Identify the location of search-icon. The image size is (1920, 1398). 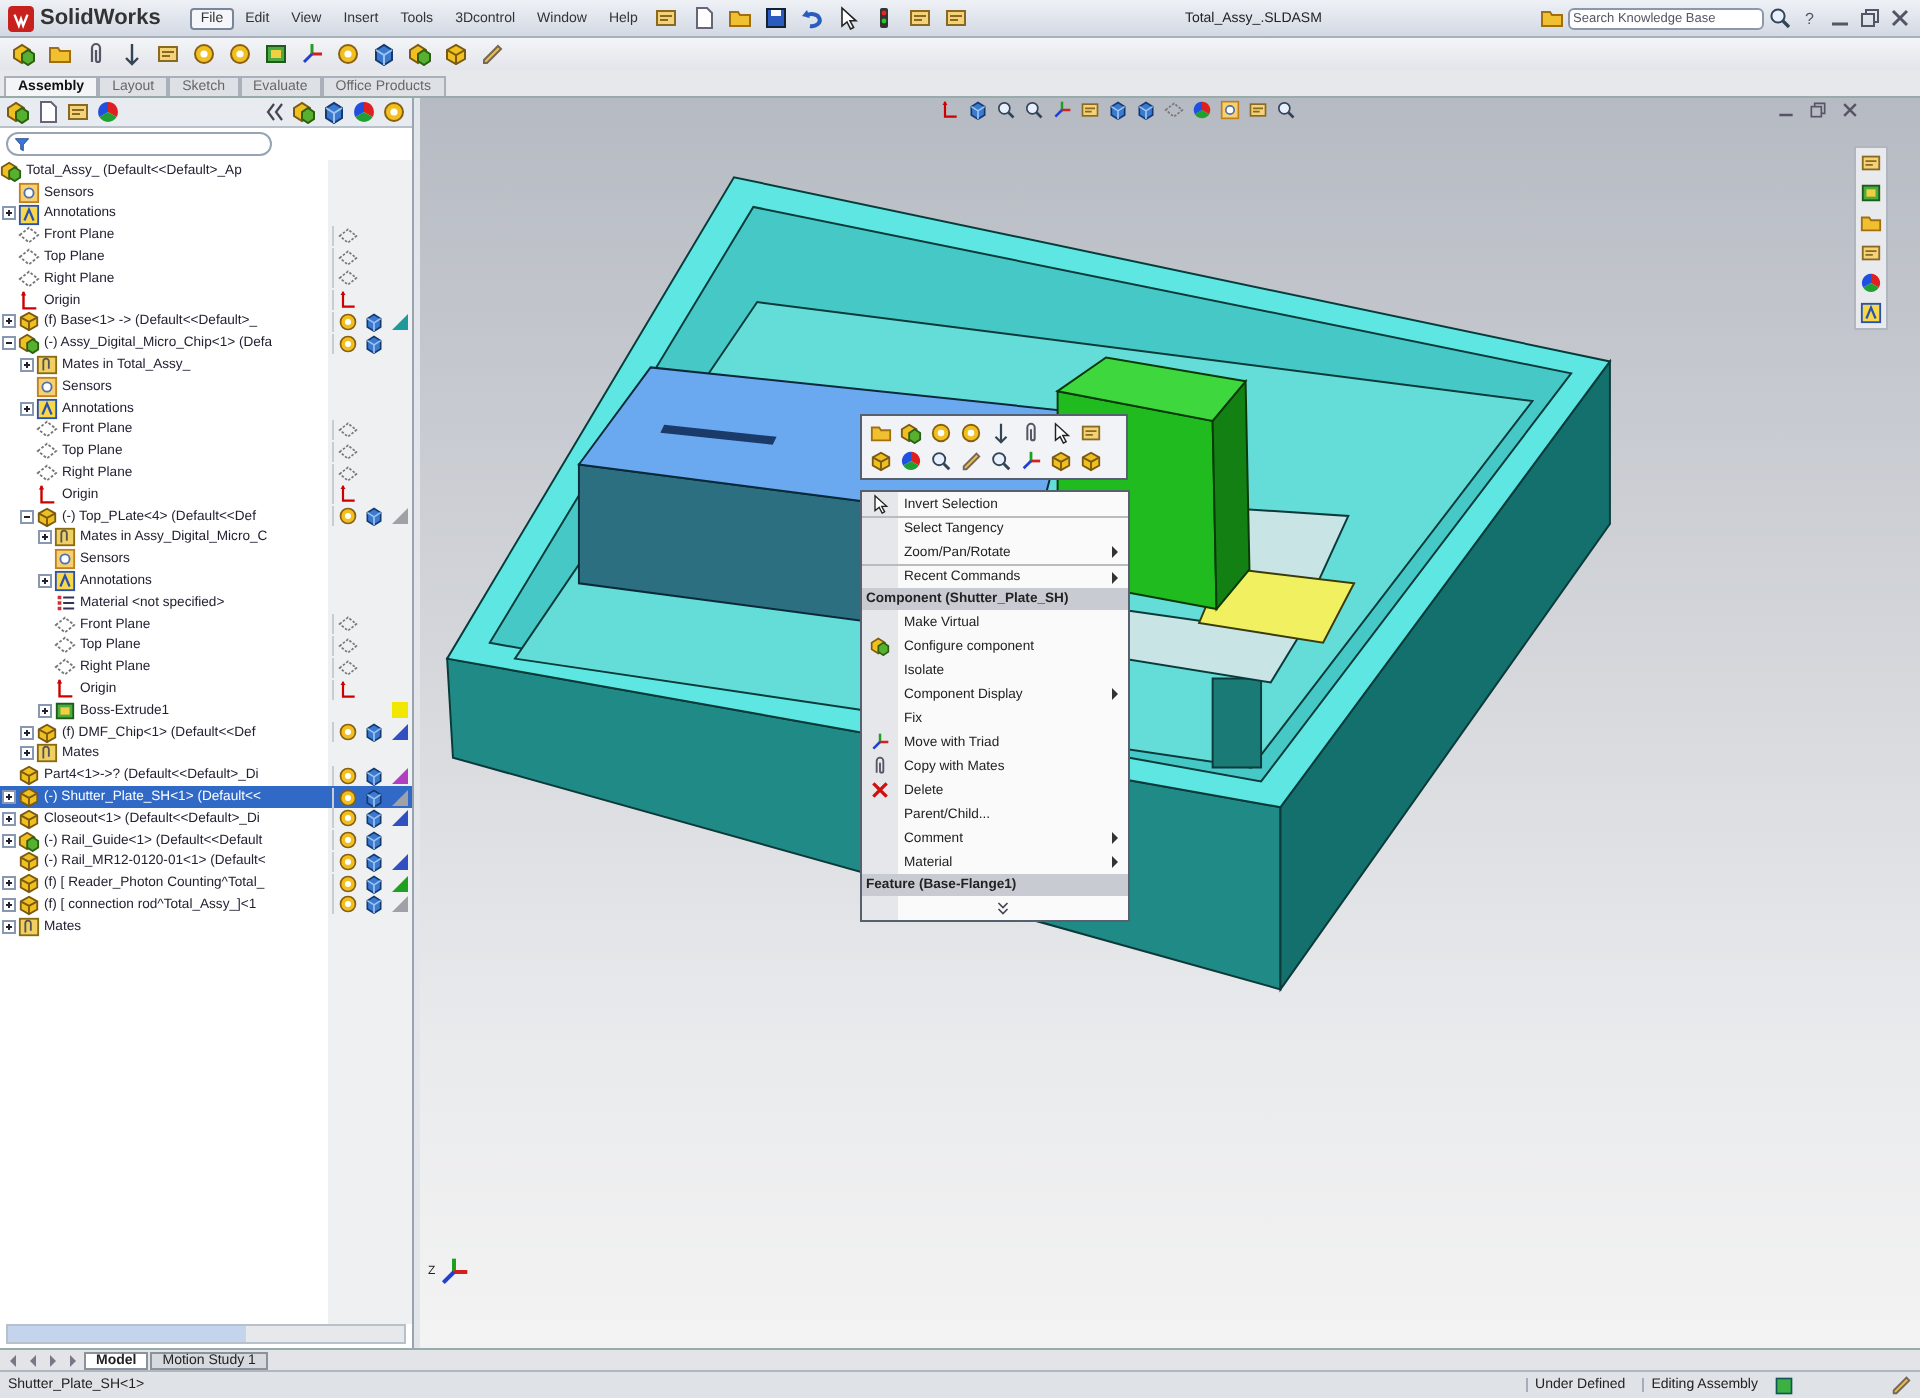
(1779, 18).